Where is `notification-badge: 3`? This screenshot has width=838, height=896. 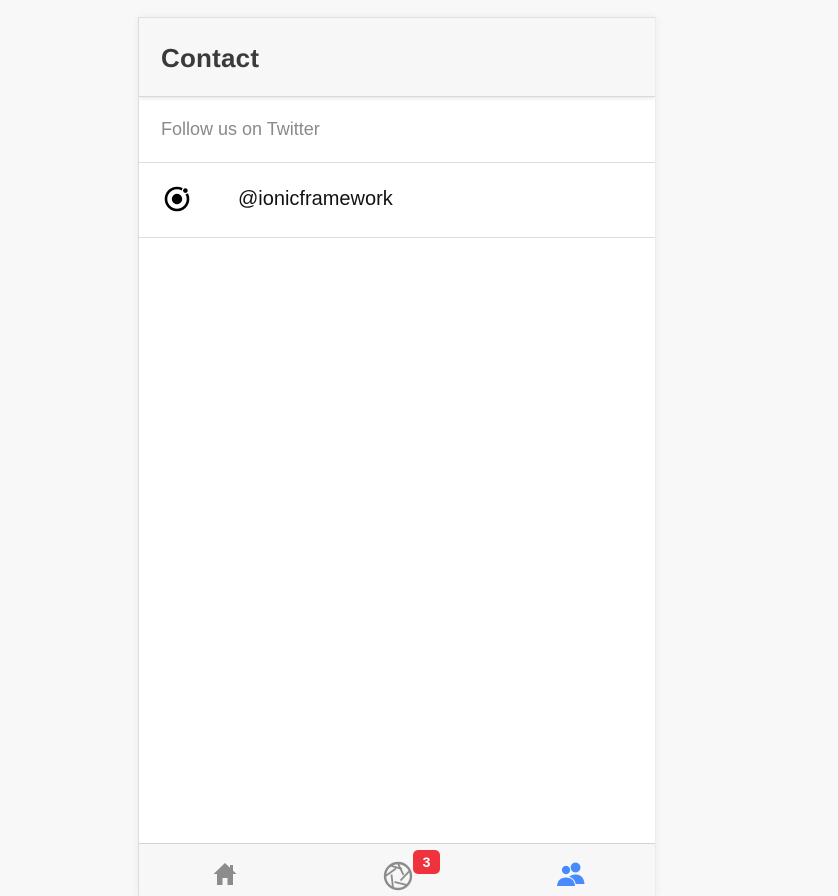 notification-badge: 3 is located at coordinates (426, 862).